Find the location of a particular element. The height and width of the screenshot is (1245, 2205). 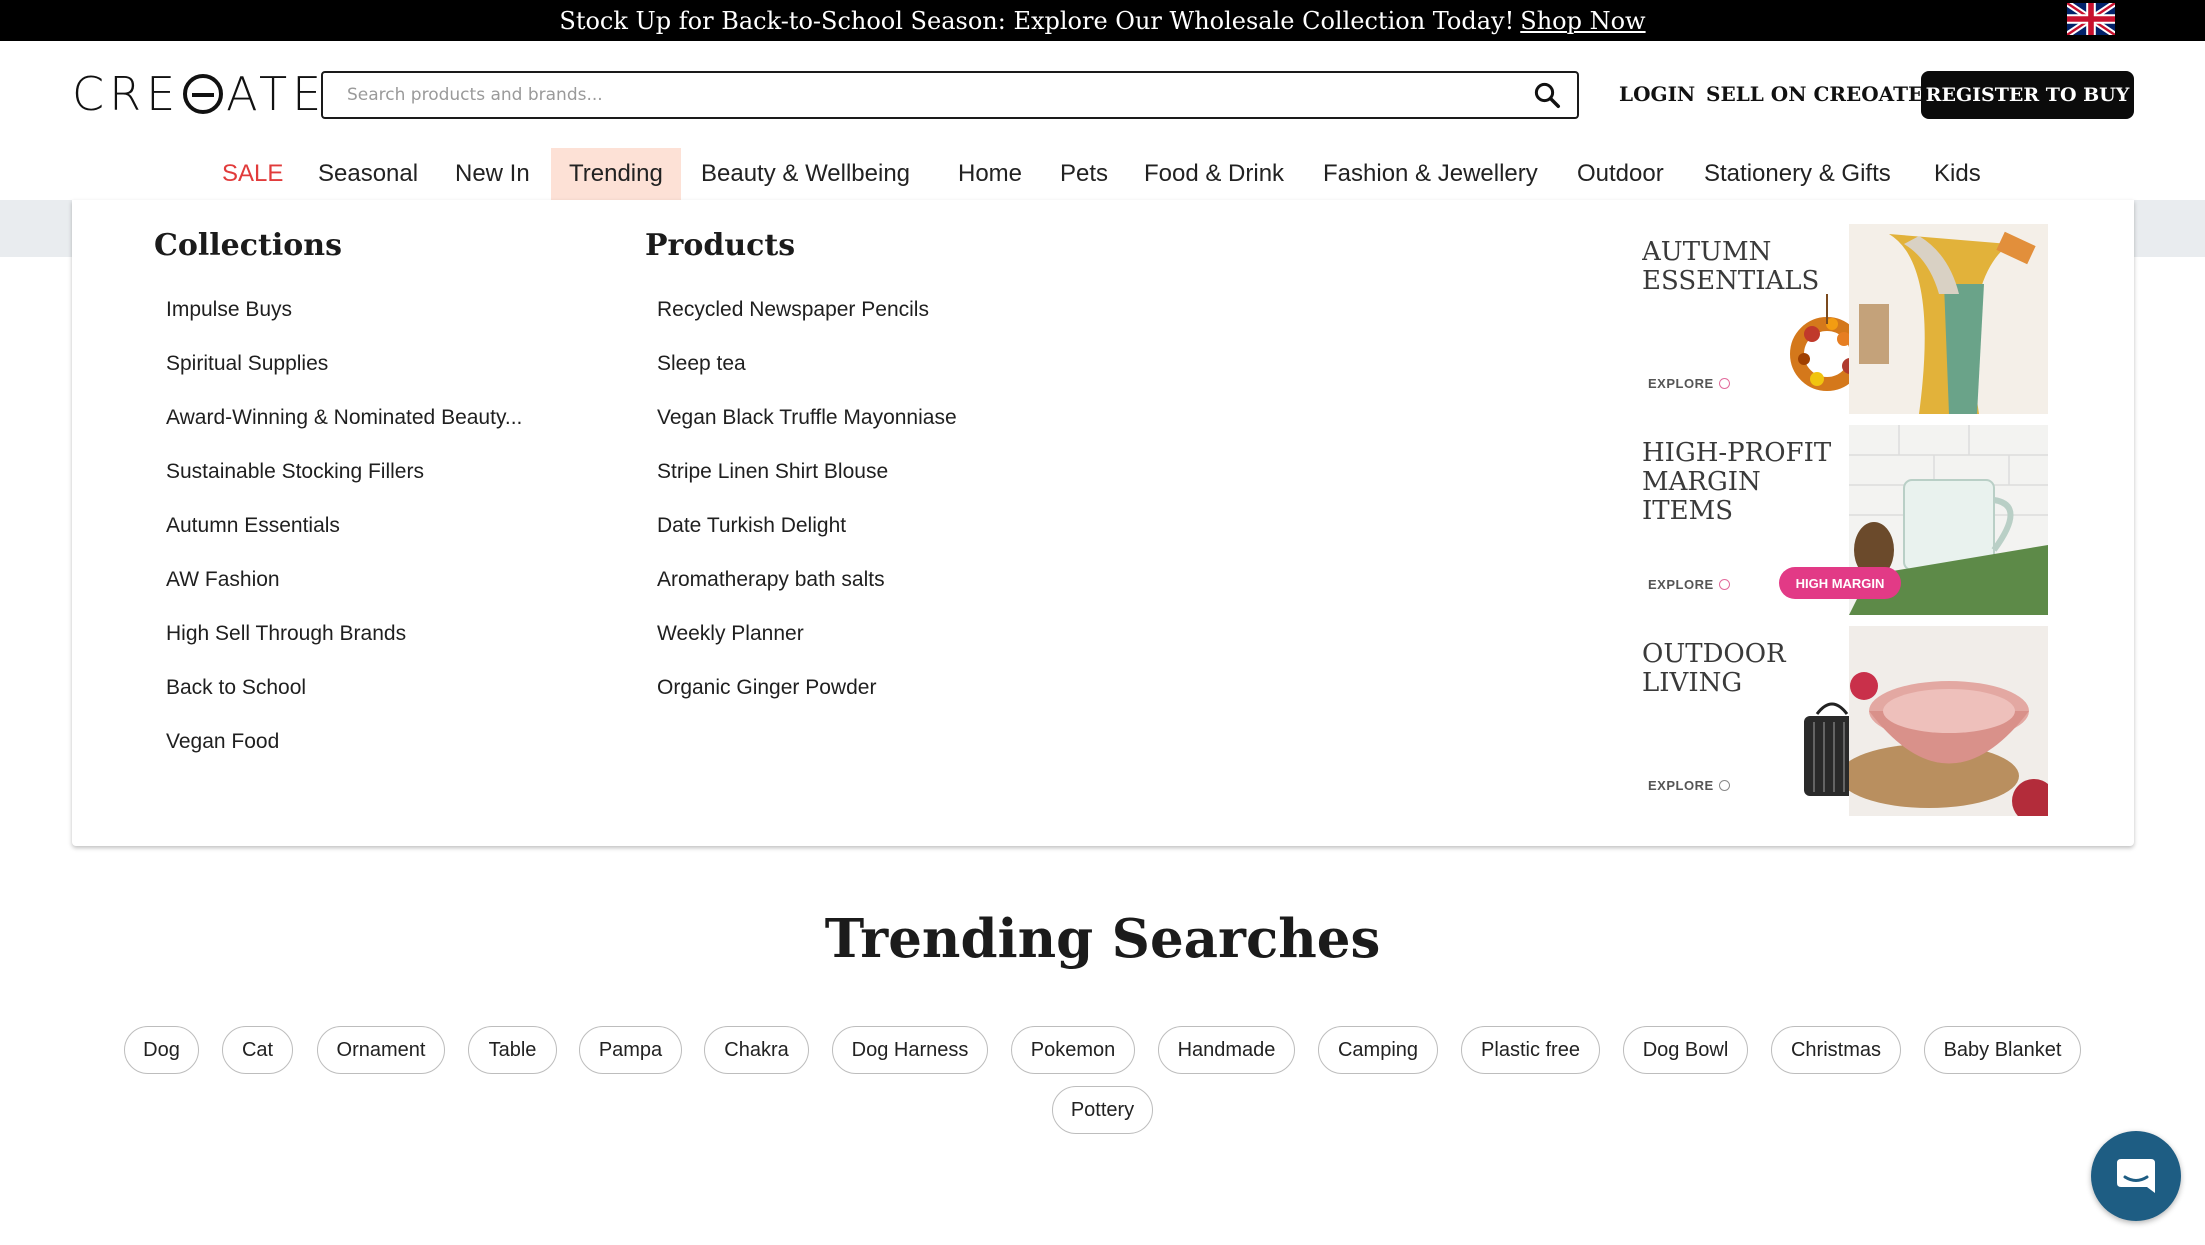

promo-title: AUTUMN ESSENTIALS is located at coordinates (1742, 267).